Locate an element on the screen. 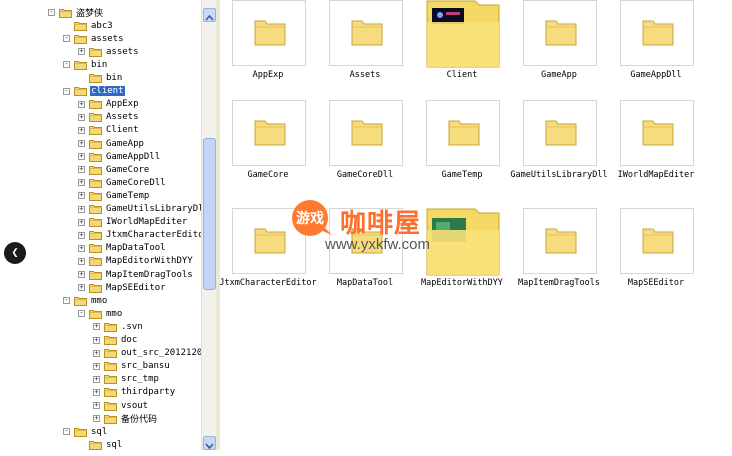 This screenshot has height=456, width=732. tree-item: + thirdparty is located at coordinates (134, 392).